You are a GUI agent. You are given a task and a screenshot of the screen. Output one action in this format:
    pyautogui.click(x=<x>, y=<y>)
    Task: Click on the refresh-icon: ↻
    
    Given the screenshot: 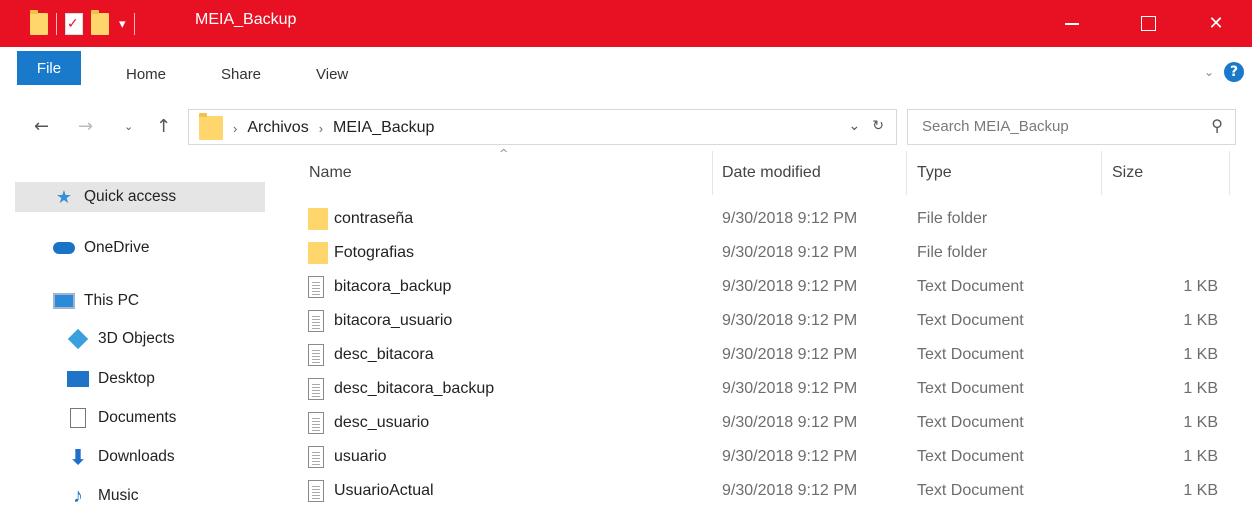 What is the action you would take?
    pyautogui.click(x=878, y=126)
    